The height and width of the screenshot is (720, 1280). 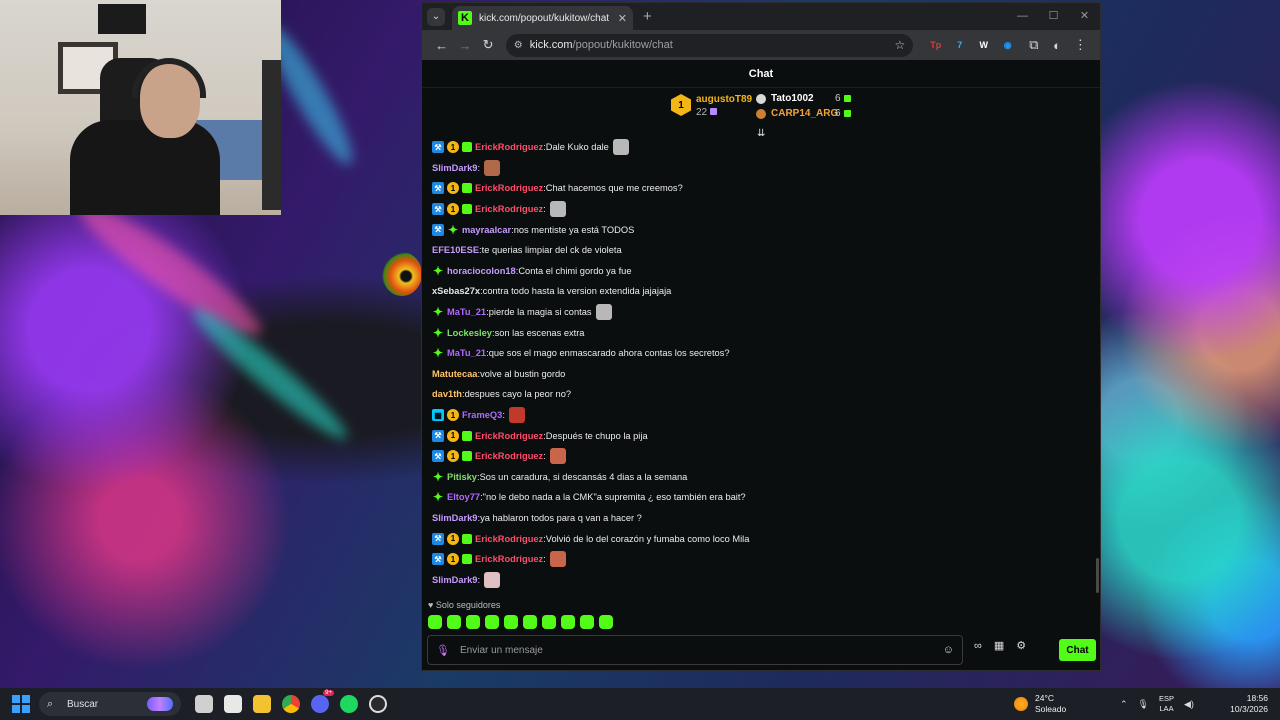 What do you see at coordinates (701, 650) in the screenshot?
I see `chat-message-input` at bounding box center [701, 650].